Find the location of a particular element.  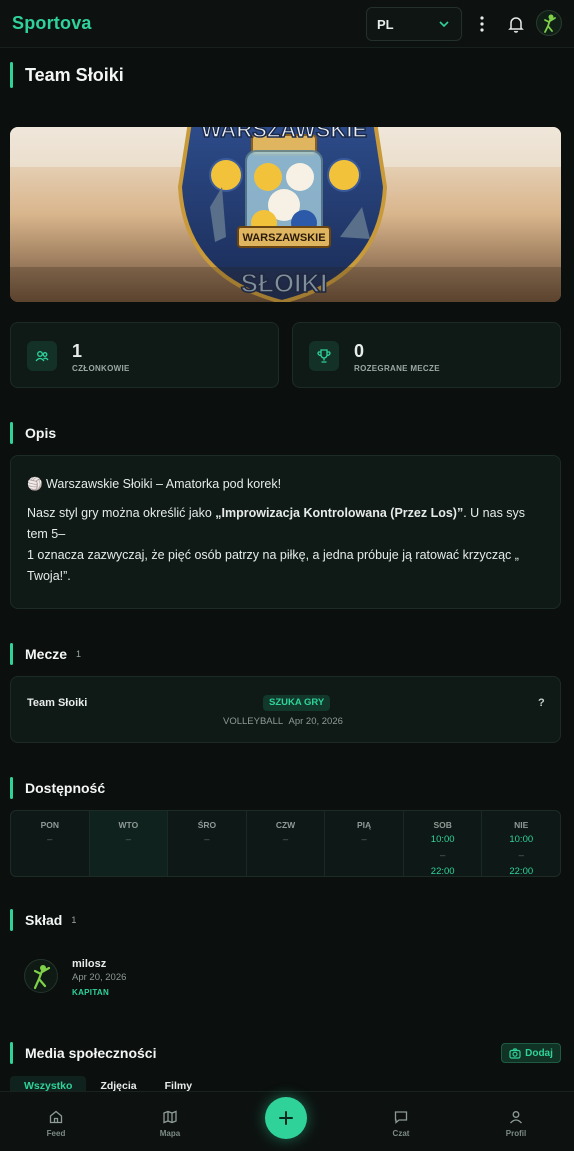

plus-icon is located at coordinates (286, 1118).